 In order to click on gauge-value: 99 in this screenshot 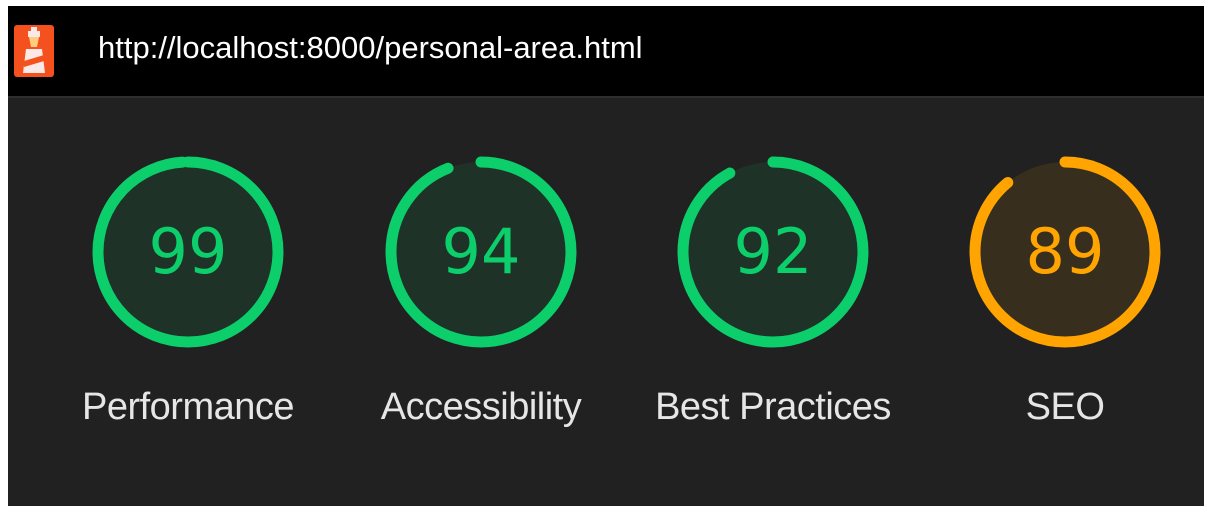, I will do `click(188, 251)`.